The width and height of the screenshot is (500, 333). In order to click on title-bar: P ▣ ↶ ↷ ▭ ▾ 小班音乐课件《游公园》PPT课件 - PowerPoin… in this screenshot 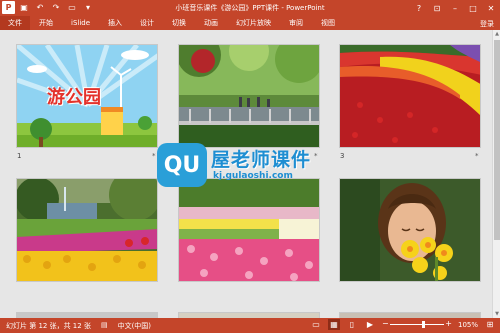, I will do `click(250, 8)`.